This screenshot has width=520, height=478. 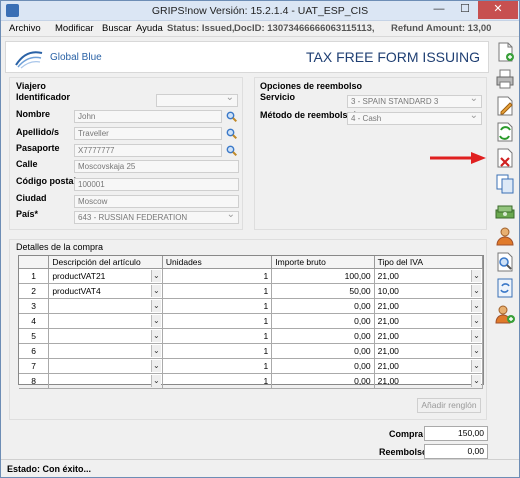 What do you see at coordinates (505, 106) in the screenshot?
I see `edit-icon` at bounding box center [505, 106].